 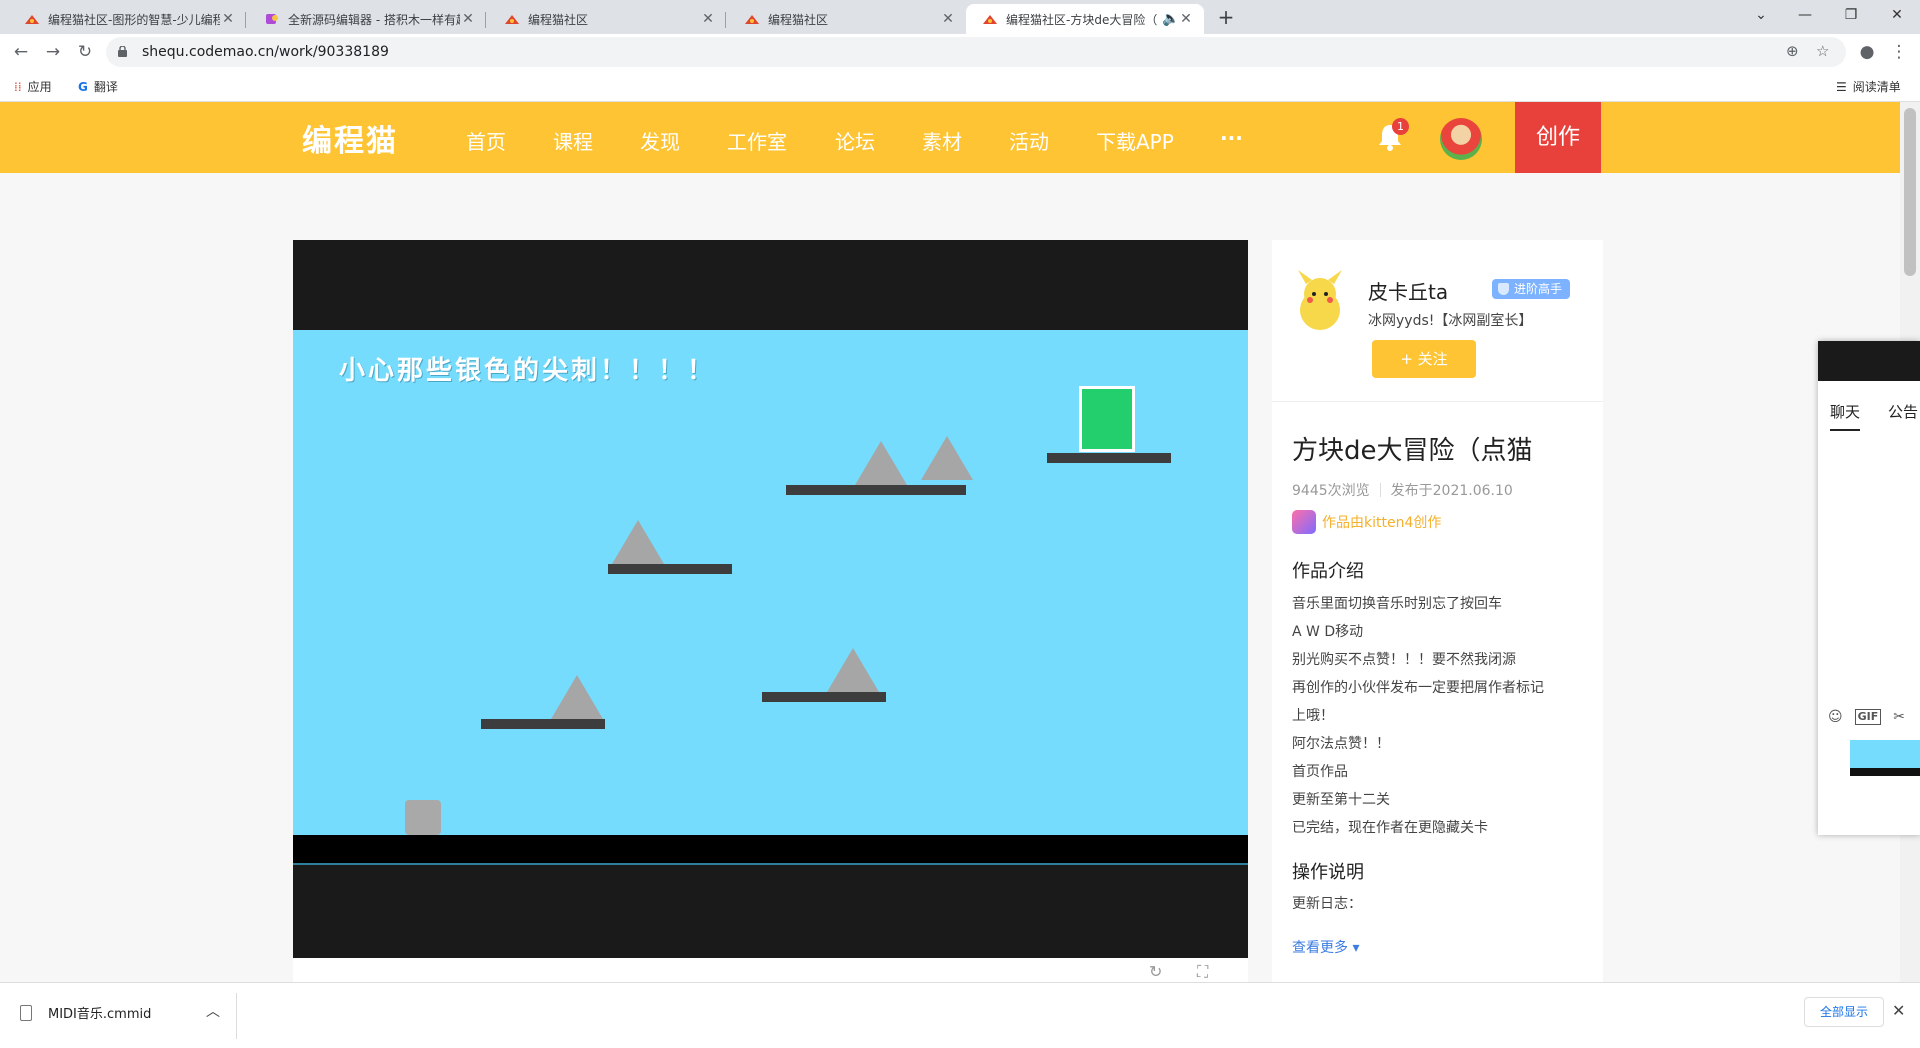 I want to click on audio-playing-icon: 🔈, so click(x=1170, y=19).